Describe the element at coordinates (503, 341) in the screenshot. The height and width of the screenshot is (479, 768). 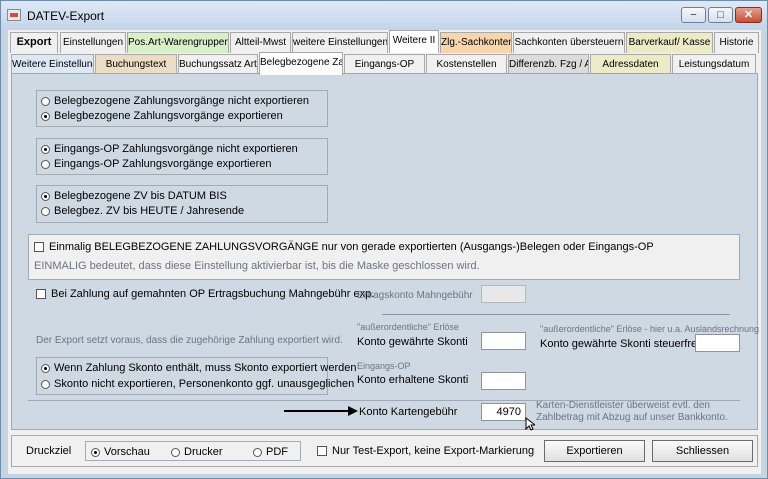
I see `skonti-input` at that location.